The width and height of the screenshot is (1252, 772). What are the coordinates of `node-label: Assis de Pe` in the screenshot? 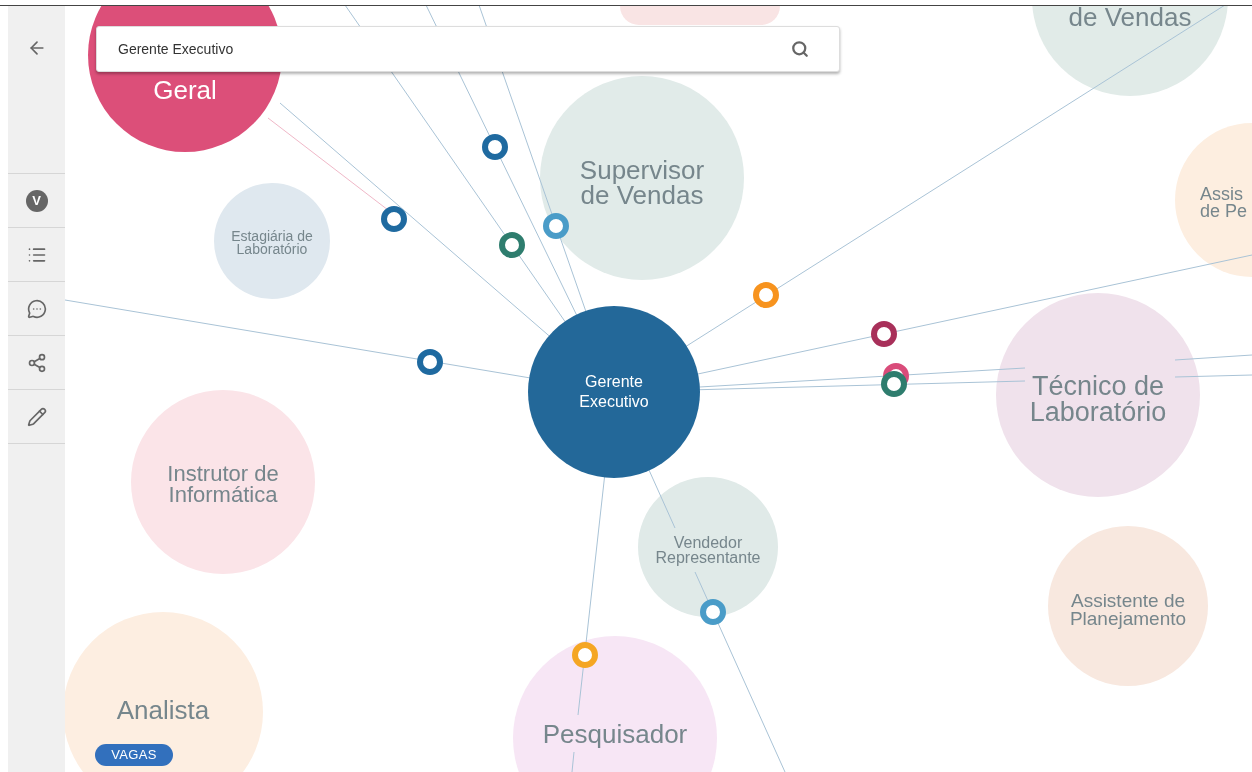 It's located at (1224, 203).